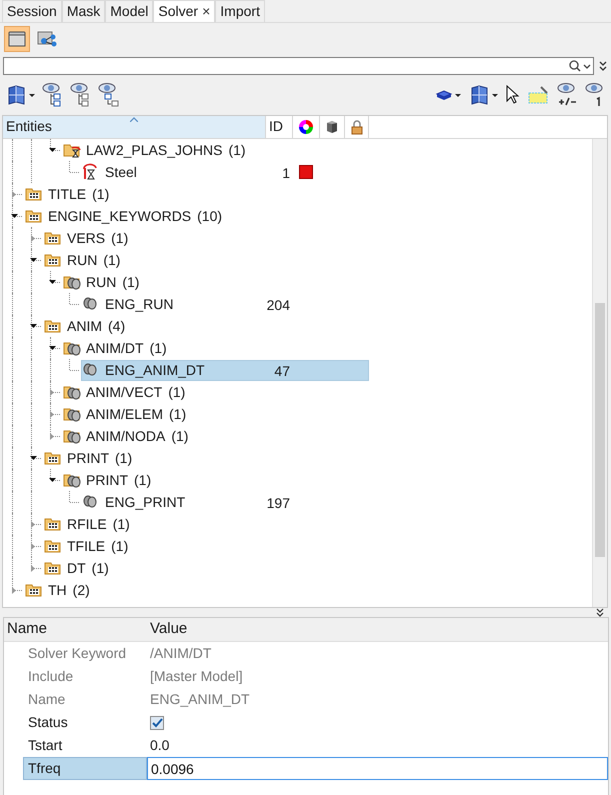 This screenshot has height=795, width=611. What do you see at coordinates (126, 216) in the screenshot?
I see `tree-item: ENGINE_KEYWORDS (10)` at bounding box center [126, 216].